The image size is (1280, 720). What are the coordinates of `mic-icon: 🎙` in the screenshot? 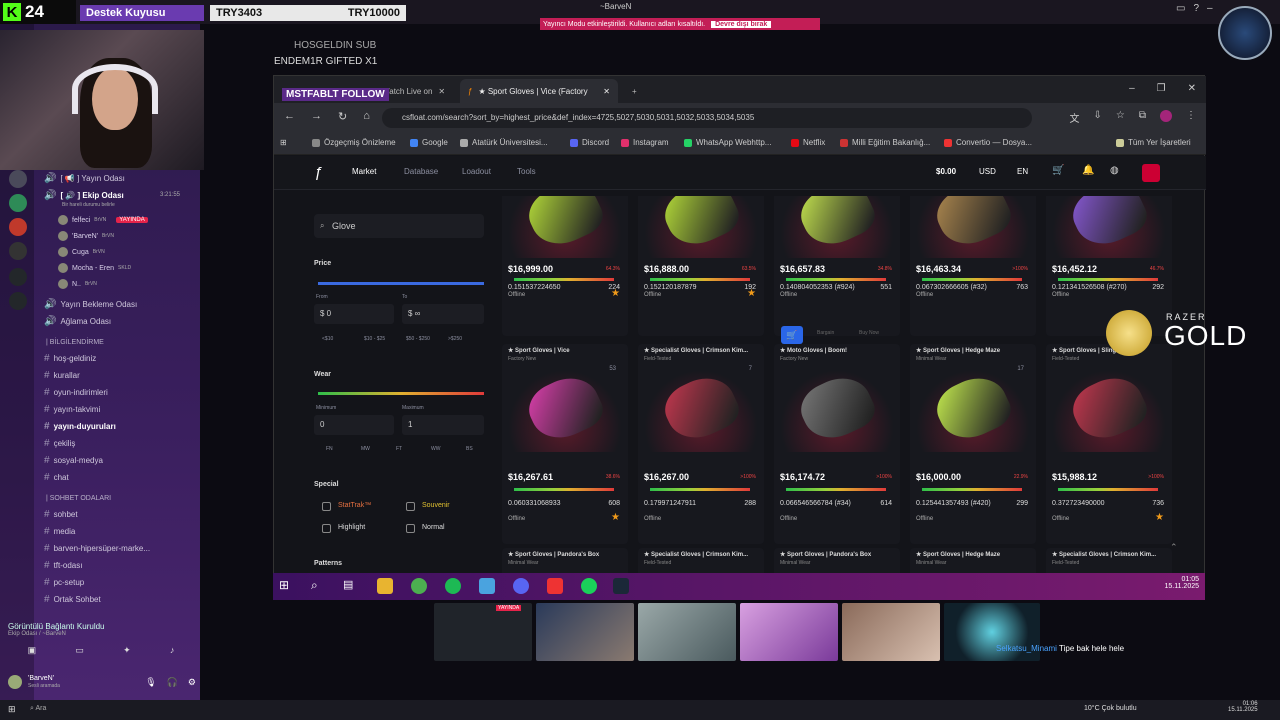 It's located at (150, 682).